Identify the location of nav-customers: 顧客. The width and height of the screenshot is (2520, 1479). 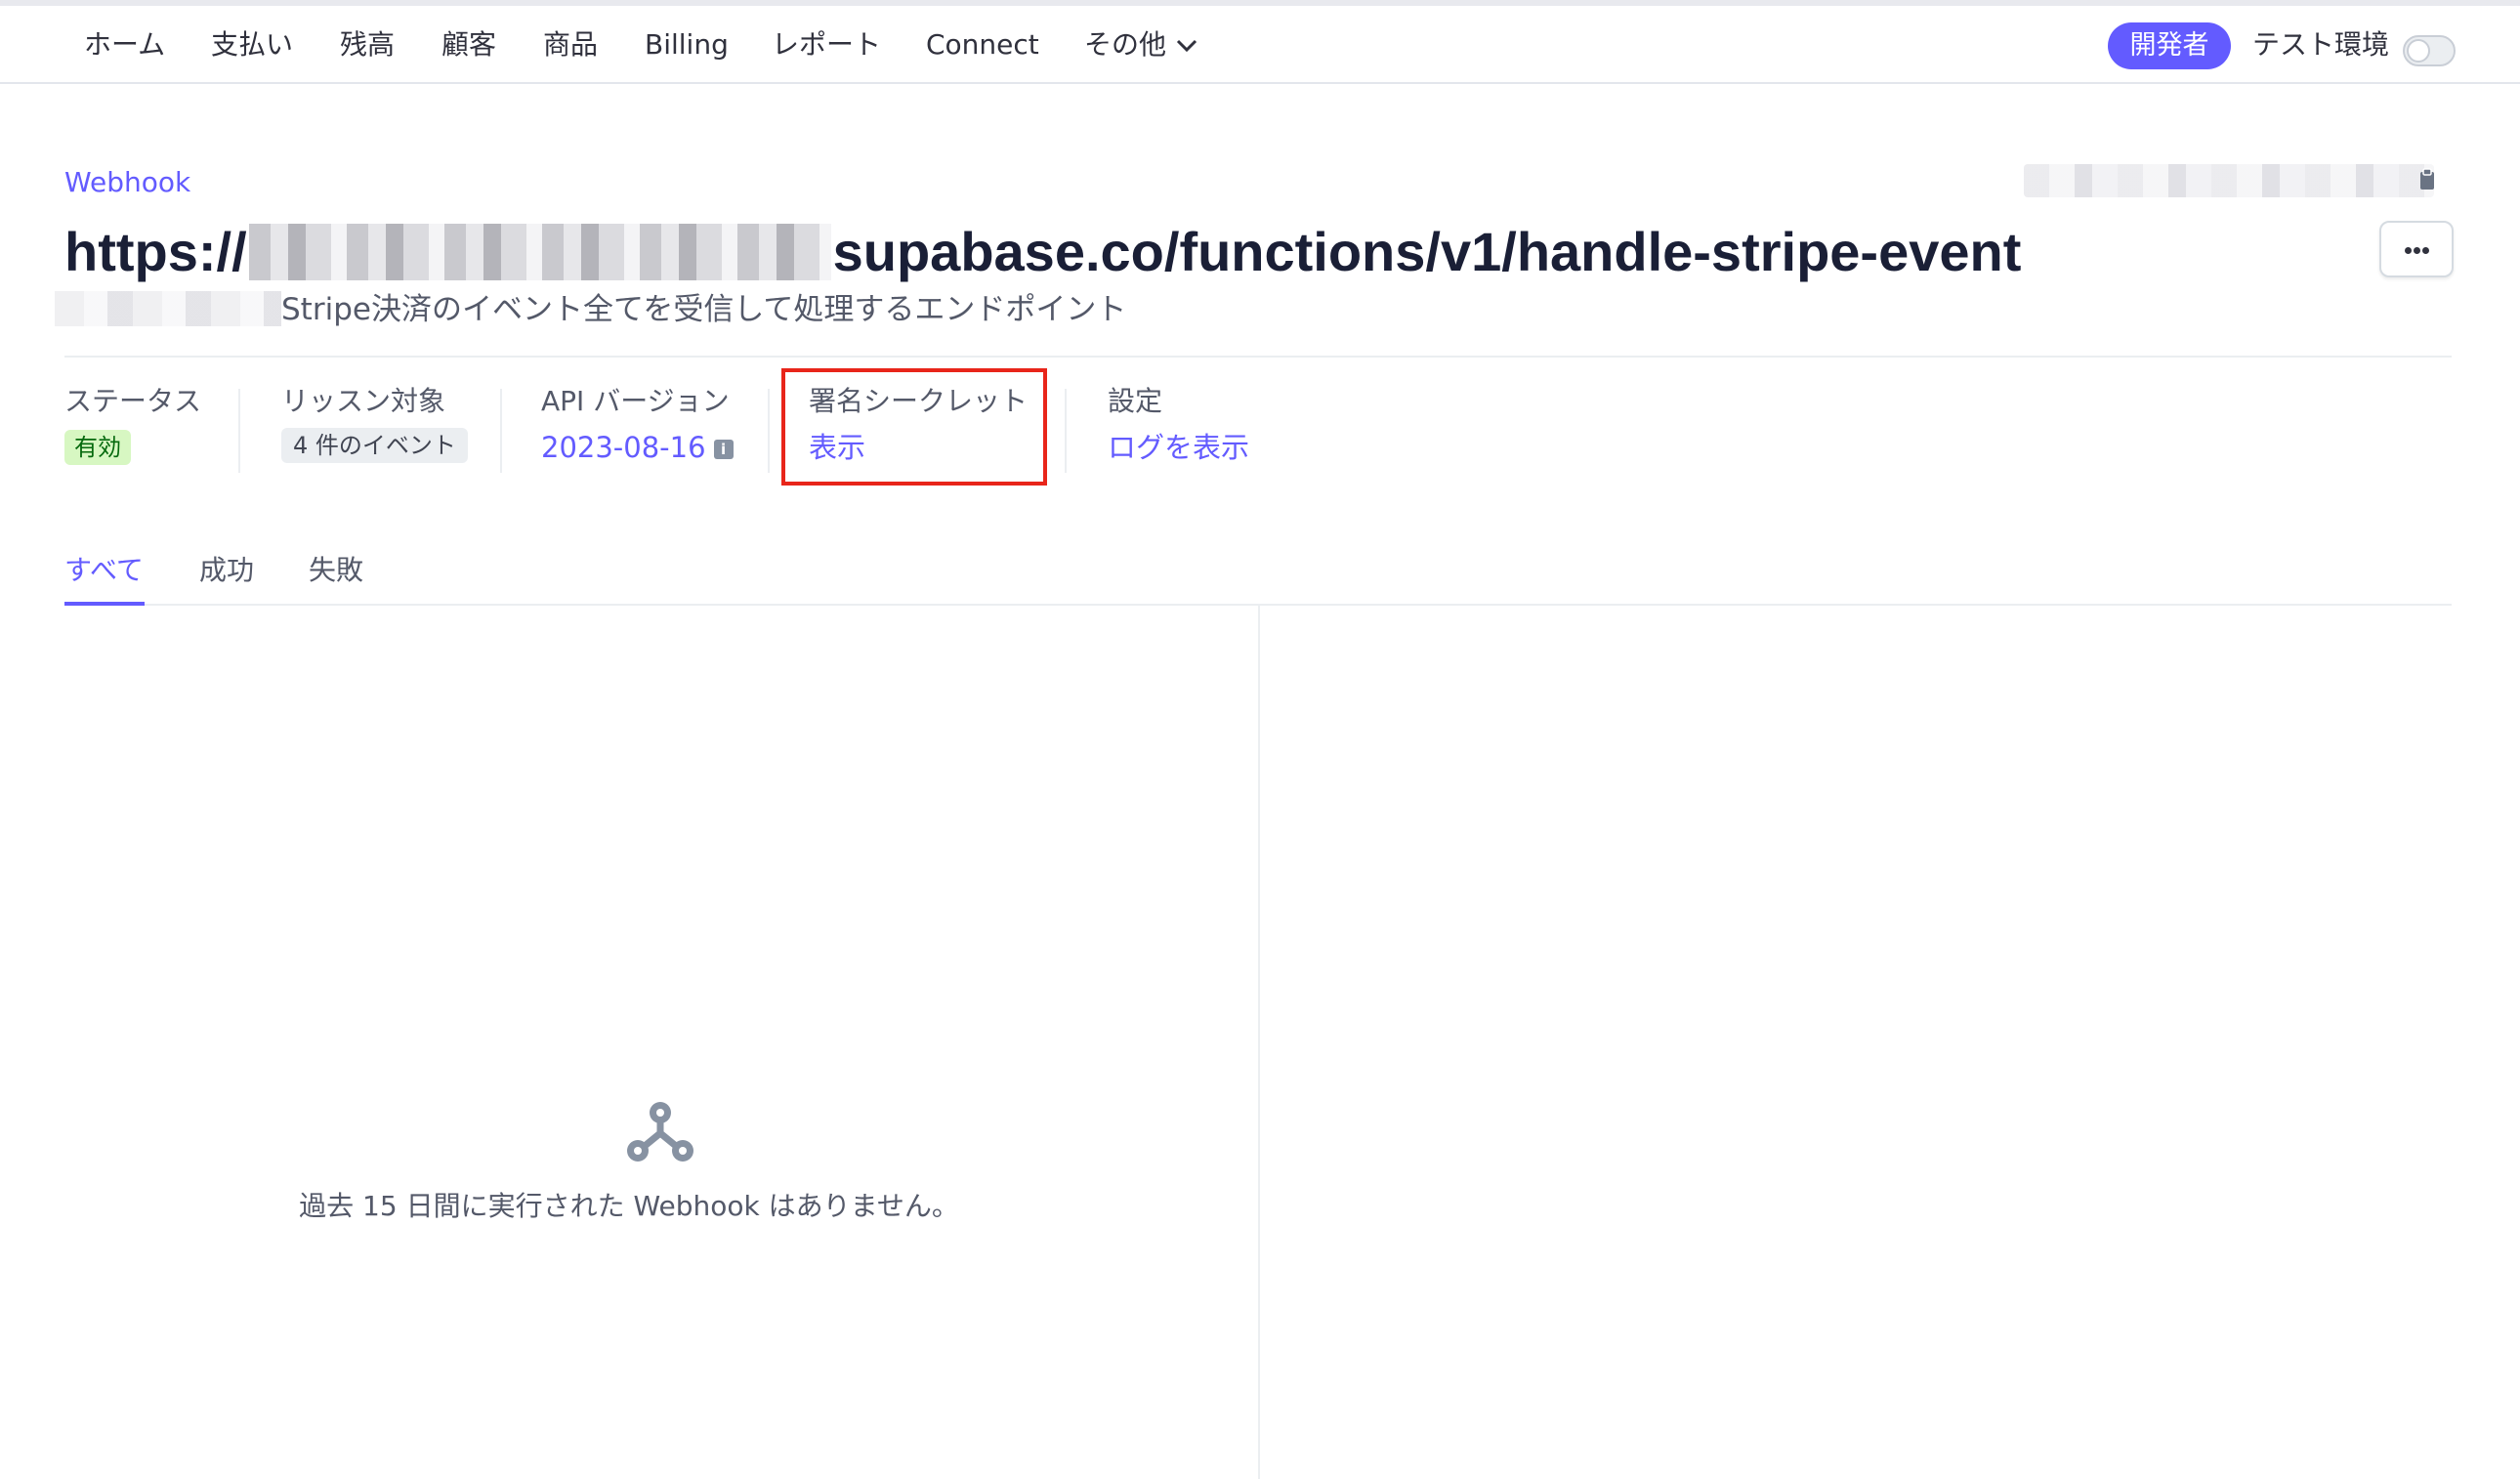
(468, 45).